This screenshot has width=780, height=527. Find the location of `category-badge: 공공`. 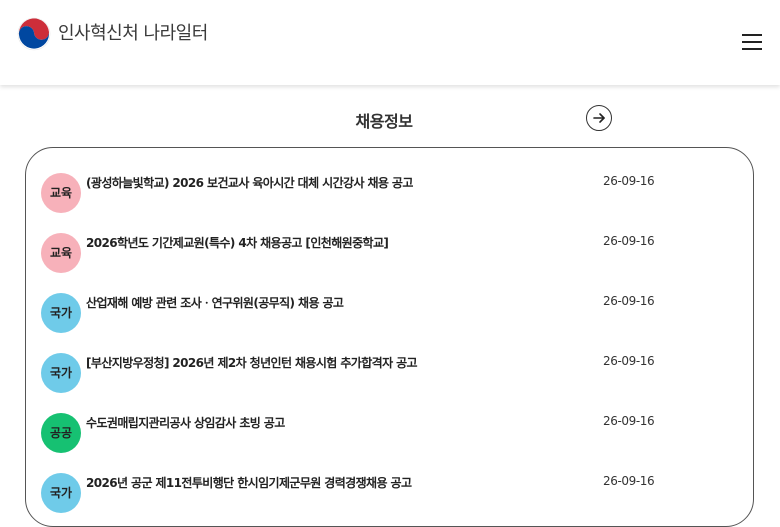

category-badge: 공공 is located at coordinates (61, 433).